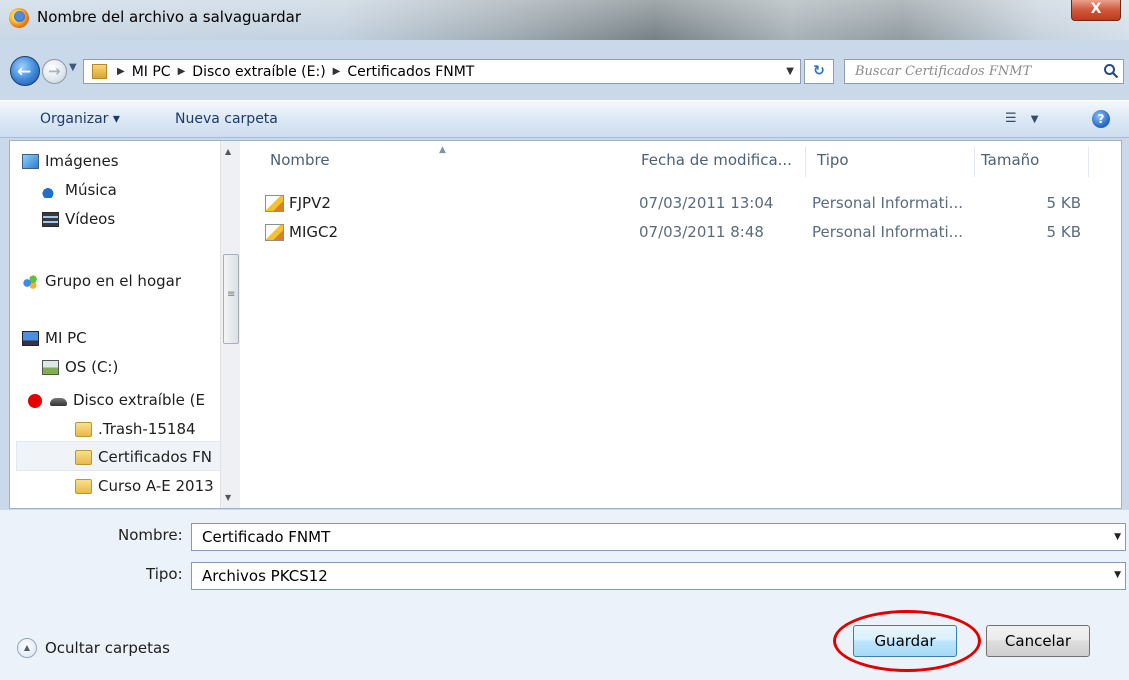  I want to click on chevron-up-icon: ▲, so click(27, 648).